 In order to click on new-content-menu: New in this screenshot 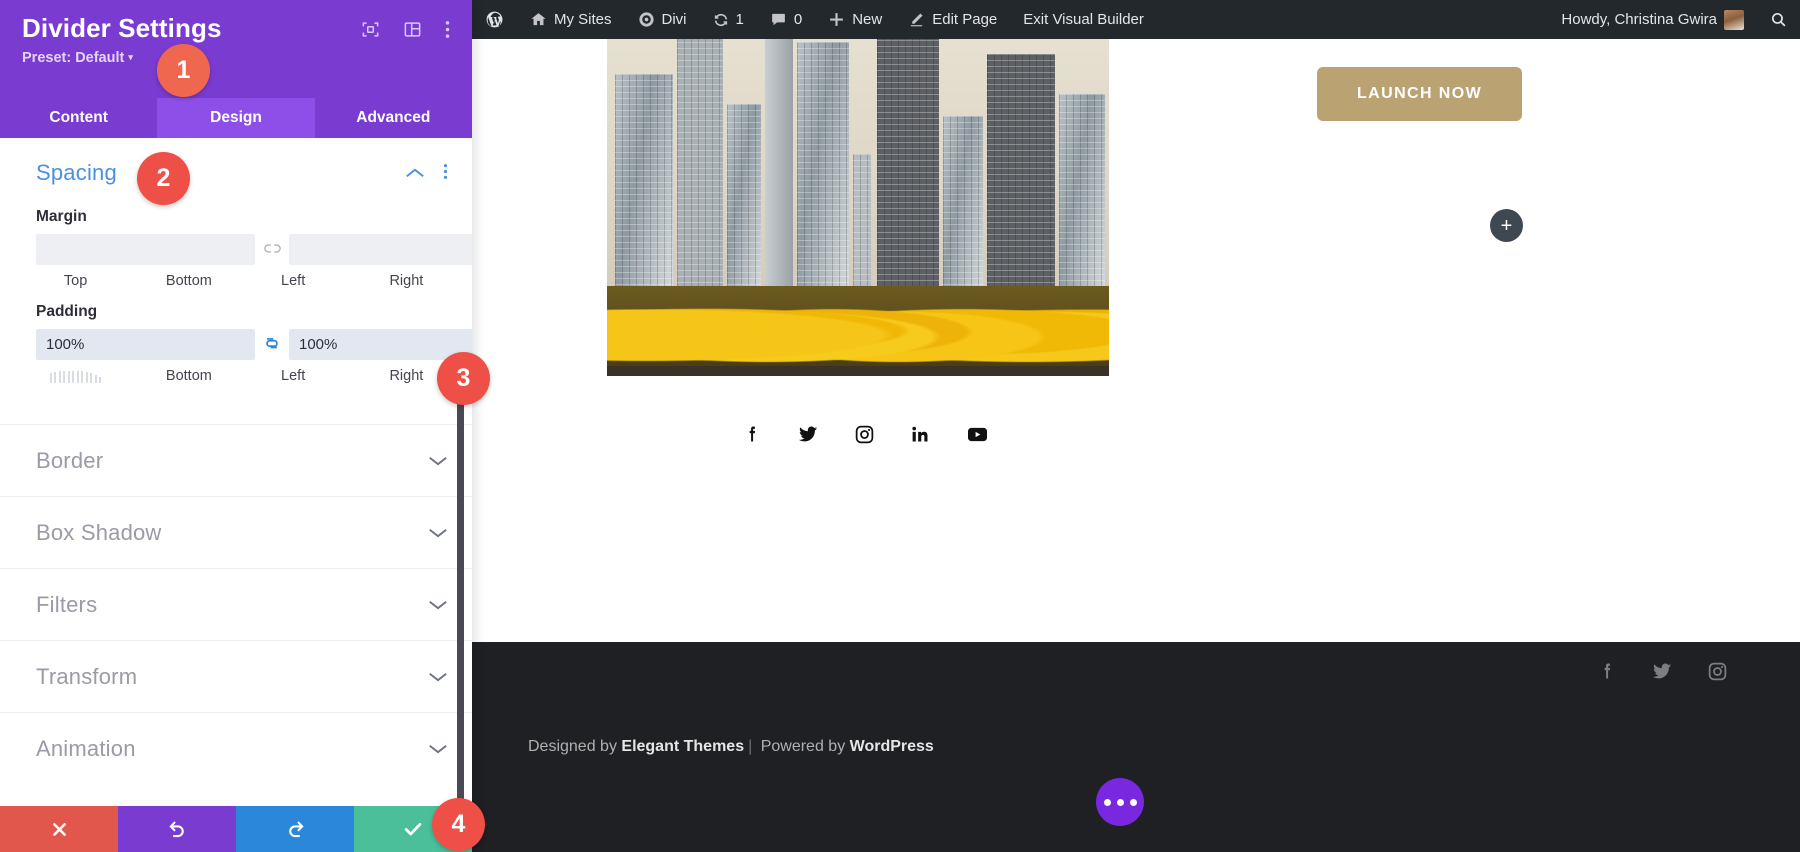, I will do `click(855, 19)`.